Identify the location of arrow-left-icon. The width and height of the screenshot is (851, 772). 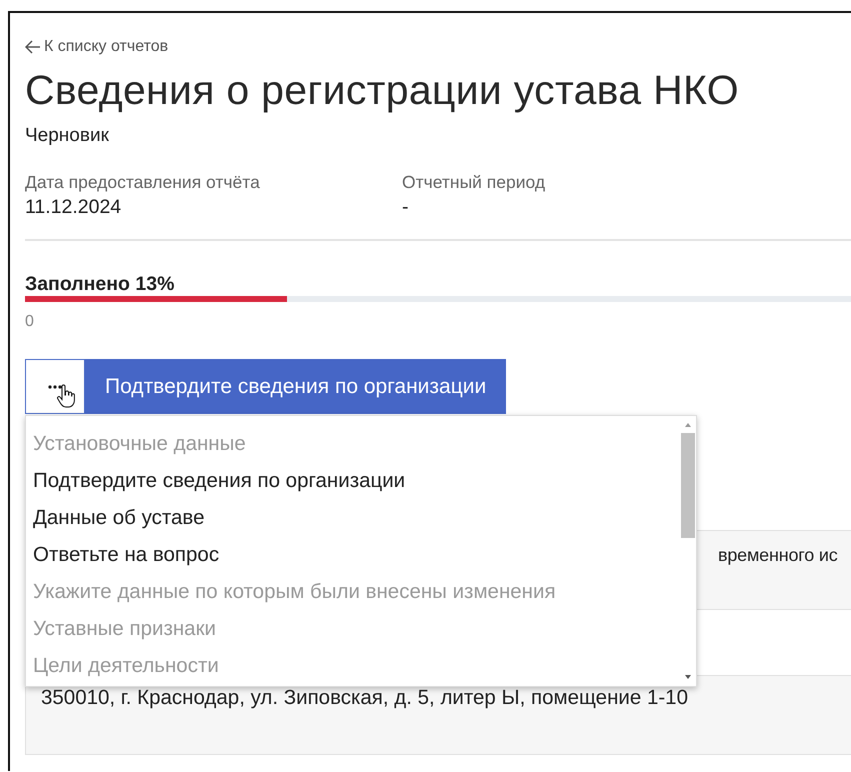
(33, 47).